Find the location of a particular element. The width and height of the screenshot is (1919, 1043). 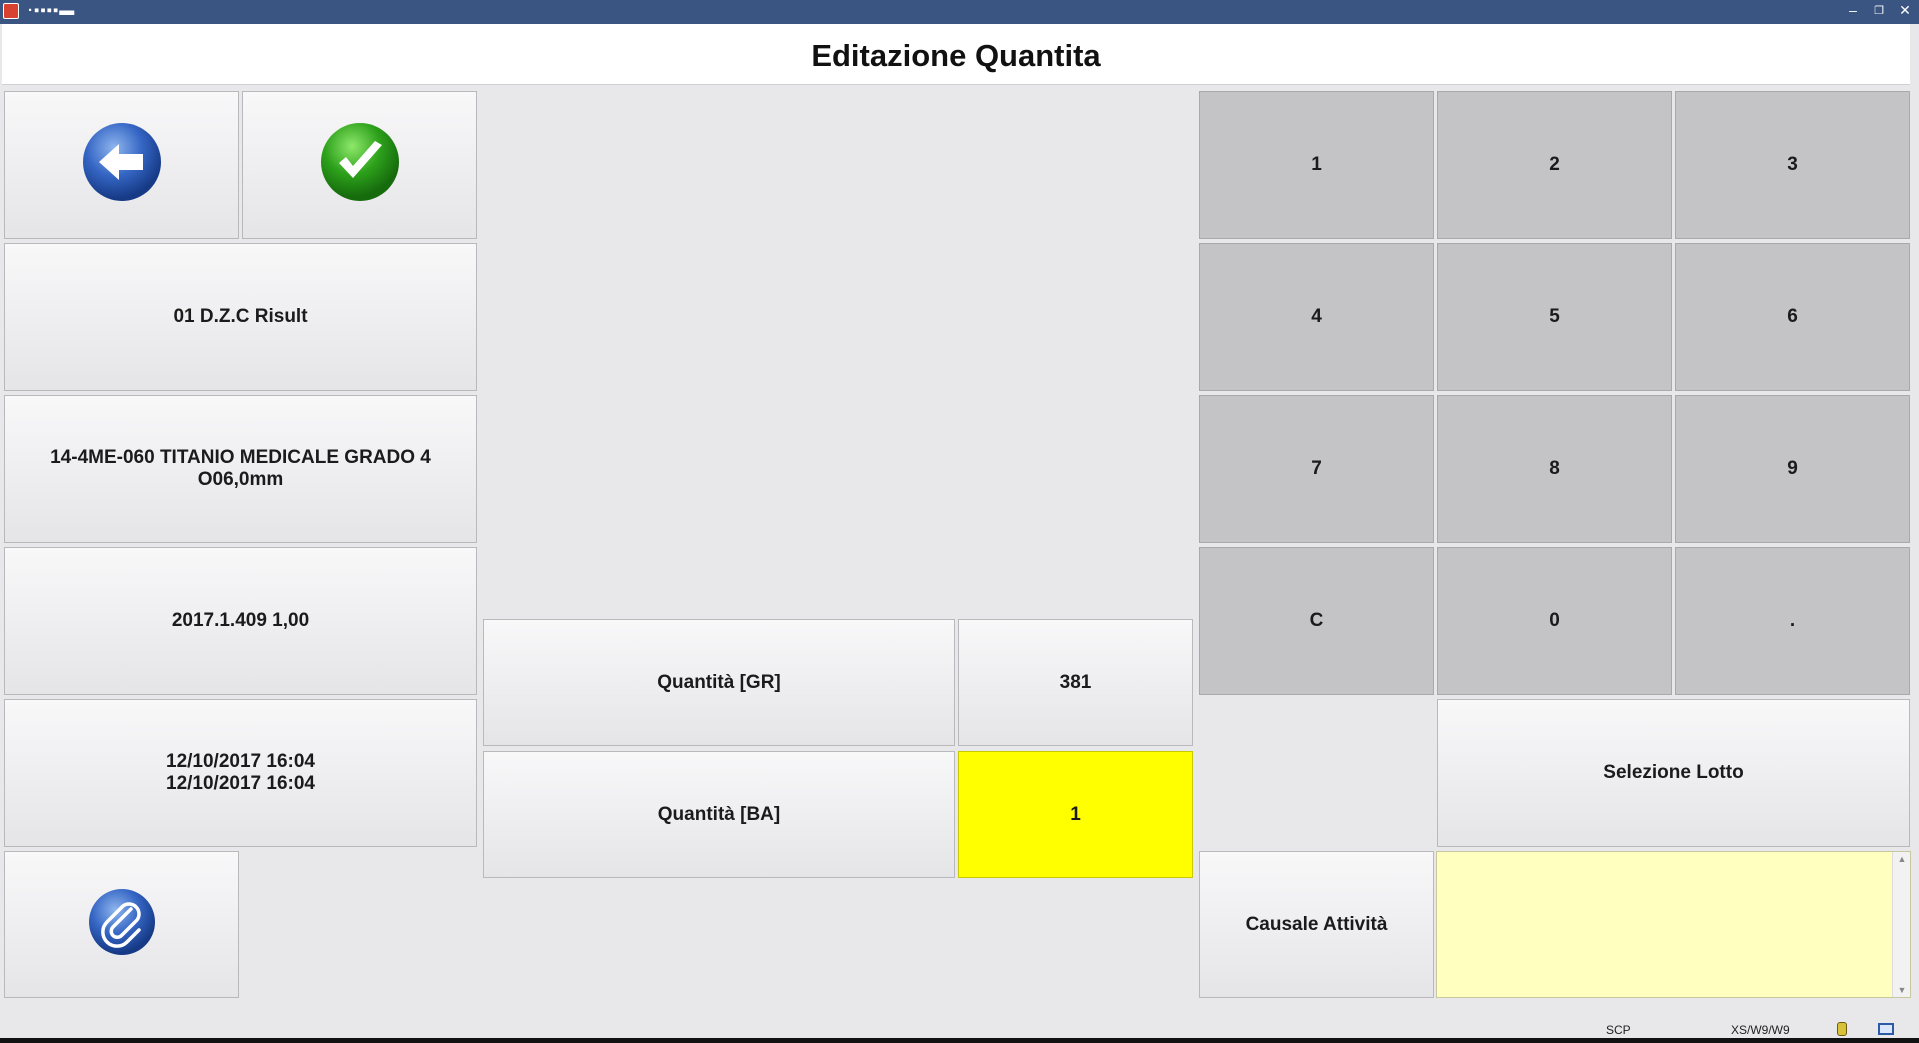

activity-reason-button: Causale Attività is located at coordinates (1316, 924).